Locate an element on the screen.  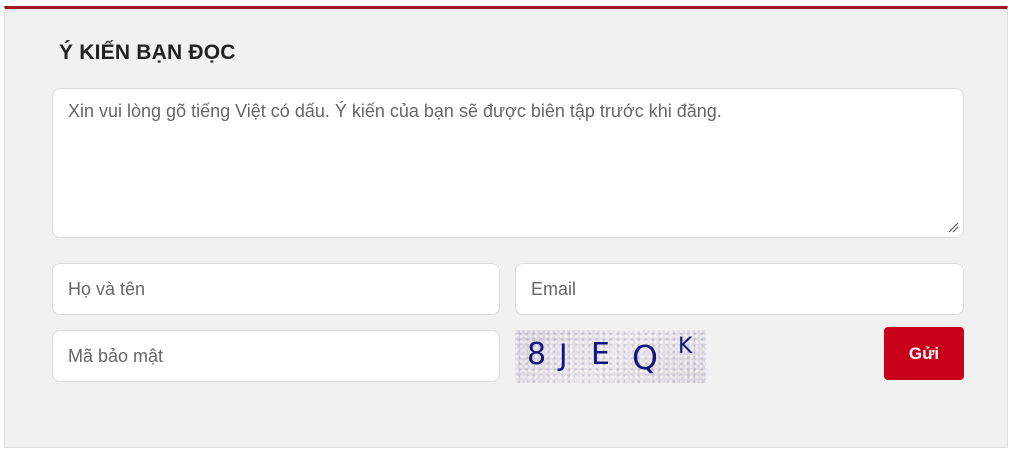
captcha-image: 8 J E Q K is located at coordinates (610, 356).